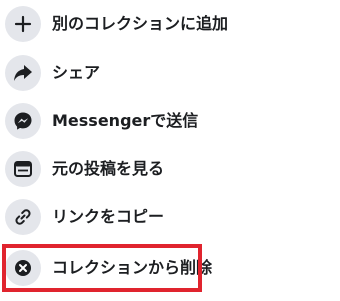  What do you see at coordinates (23, 121) in the screenshot?
I see `messenger-icon` at bounding box center [23, 121].